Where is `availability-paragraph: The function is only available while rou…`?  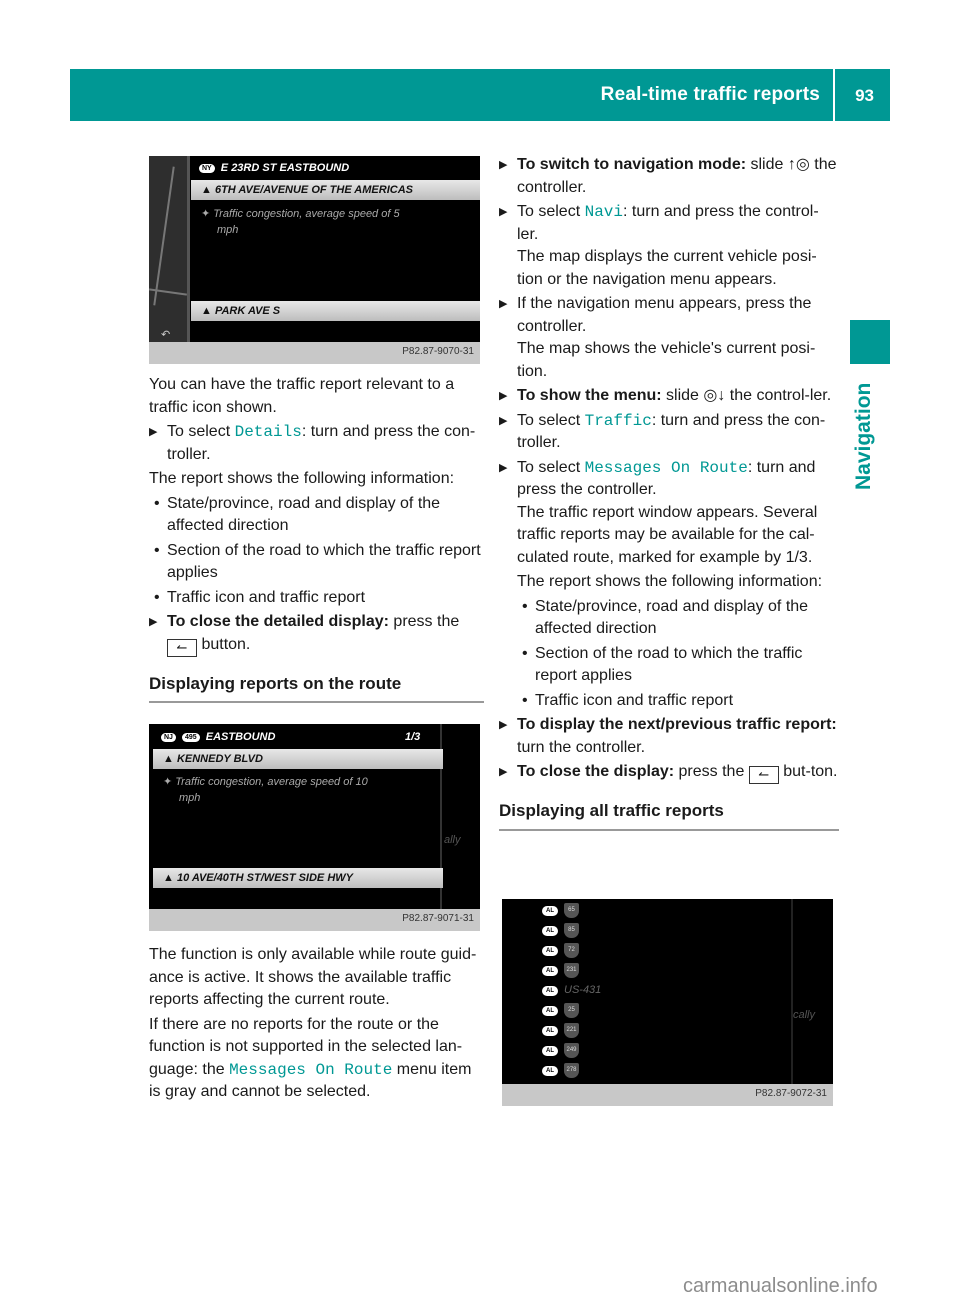
availability-paragraph: The function is only available while rou… is located at coordinates (313, 977).